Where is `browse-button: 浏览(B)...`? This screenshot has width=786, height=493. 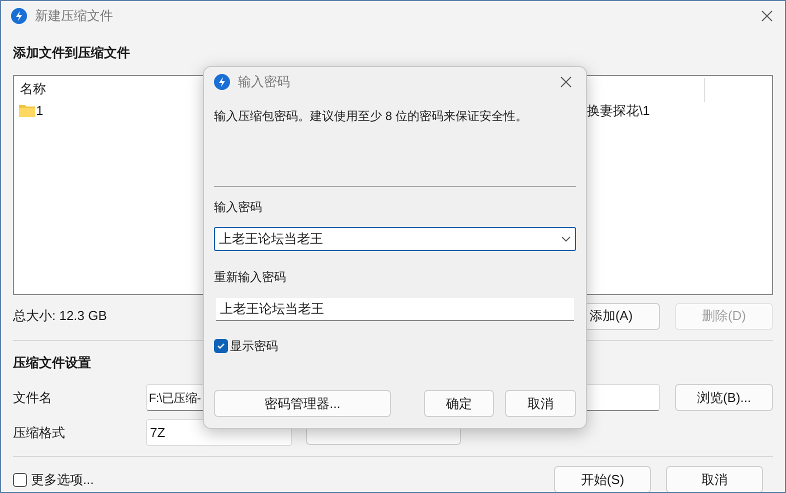
browse-button: 浏览(B)... is located at coordinates (724, 397).